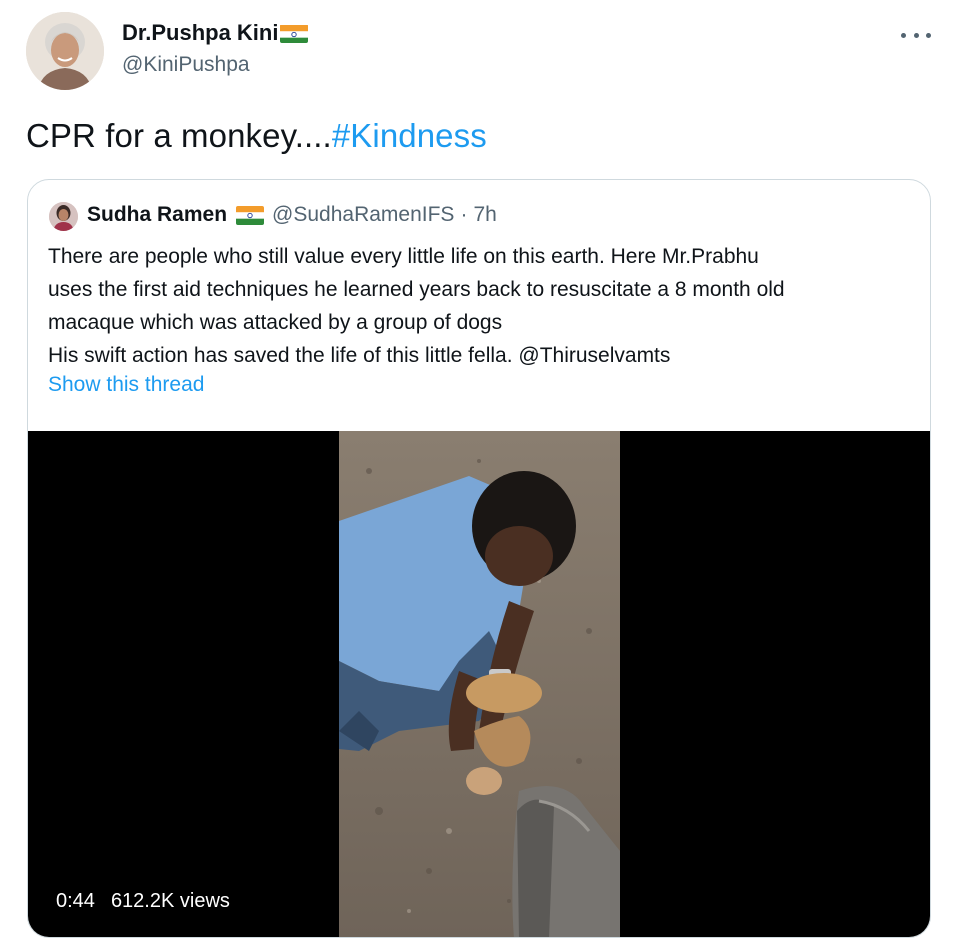 This screenshot has height=952, width=955. I want to click on author-display-name: Dr.Pushpa Kini, so click(215, 33).